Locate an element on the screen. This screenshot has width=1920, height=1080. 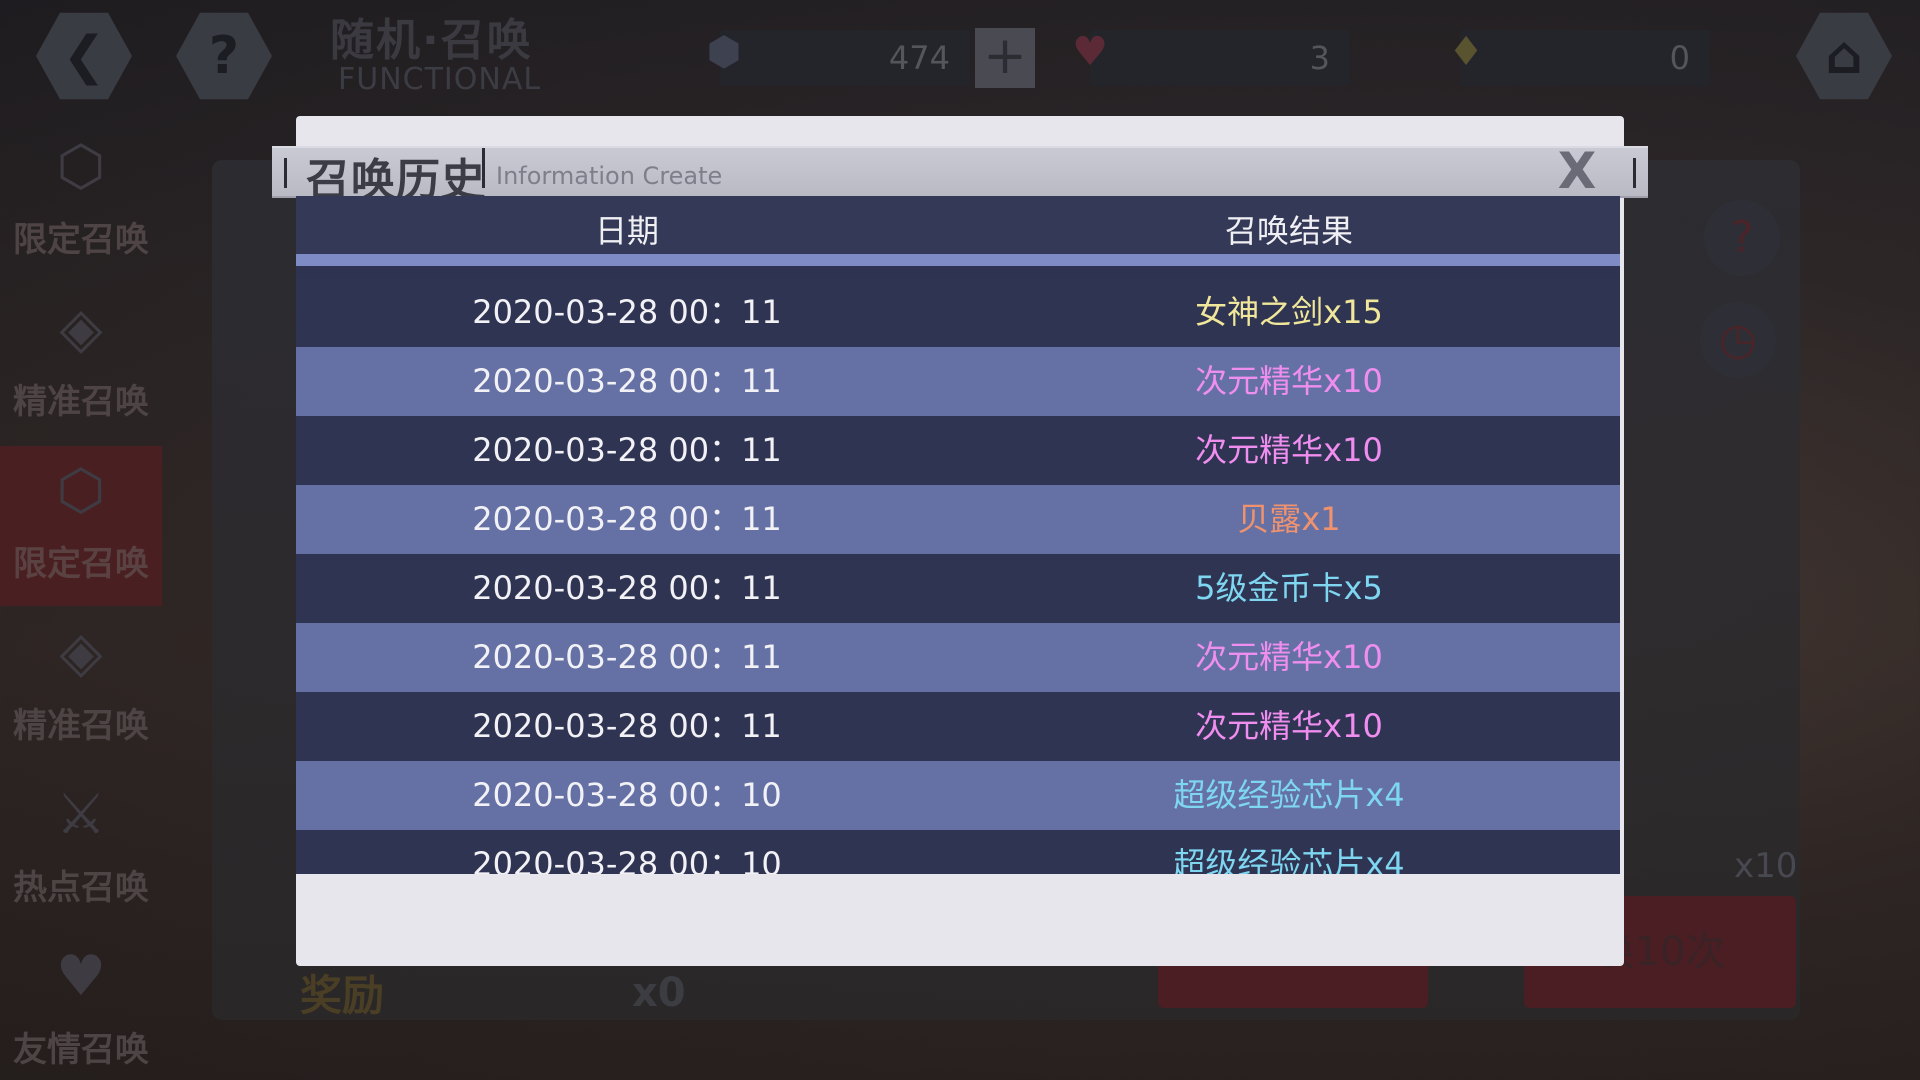
clock-icon: ◷ is located at coordinates (1738, 339).